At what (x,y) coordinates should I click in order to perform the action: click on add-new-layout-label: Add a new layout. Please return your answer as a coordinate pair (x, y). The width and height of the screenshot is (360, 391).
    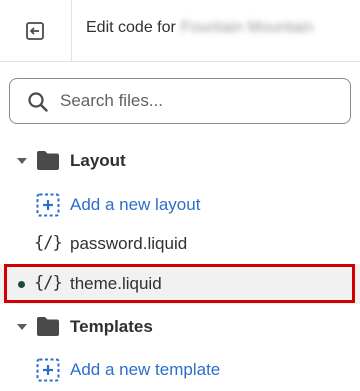
    Looking at the image, I should click on (135, 204).